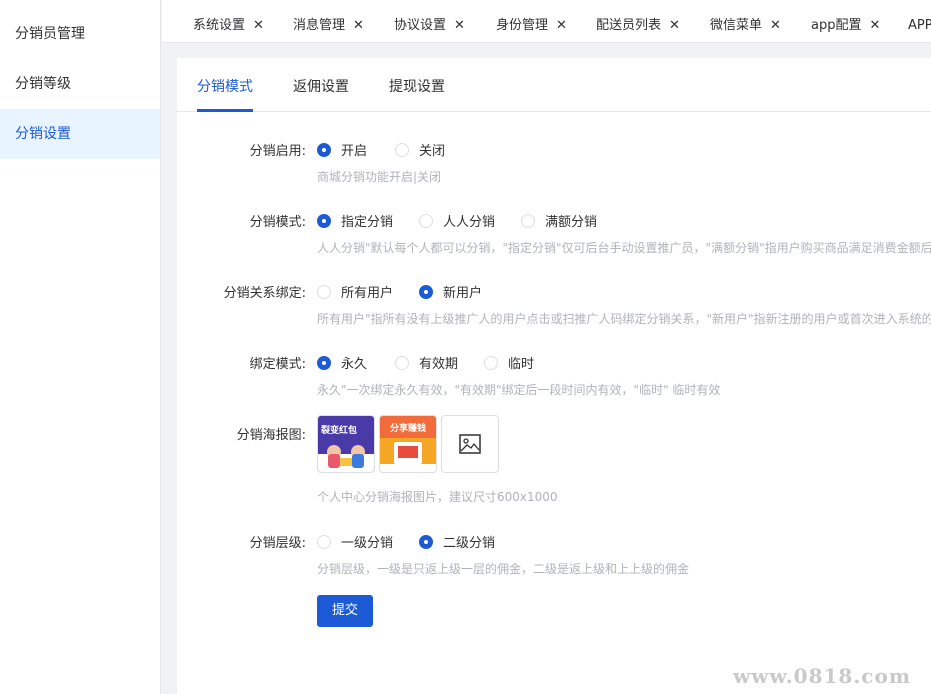 The width and height of the screenshot is (931, 694). Describe the element at coordinates (367, 543) in the screenshot. I see `radio-label: 一级分销` at that location.